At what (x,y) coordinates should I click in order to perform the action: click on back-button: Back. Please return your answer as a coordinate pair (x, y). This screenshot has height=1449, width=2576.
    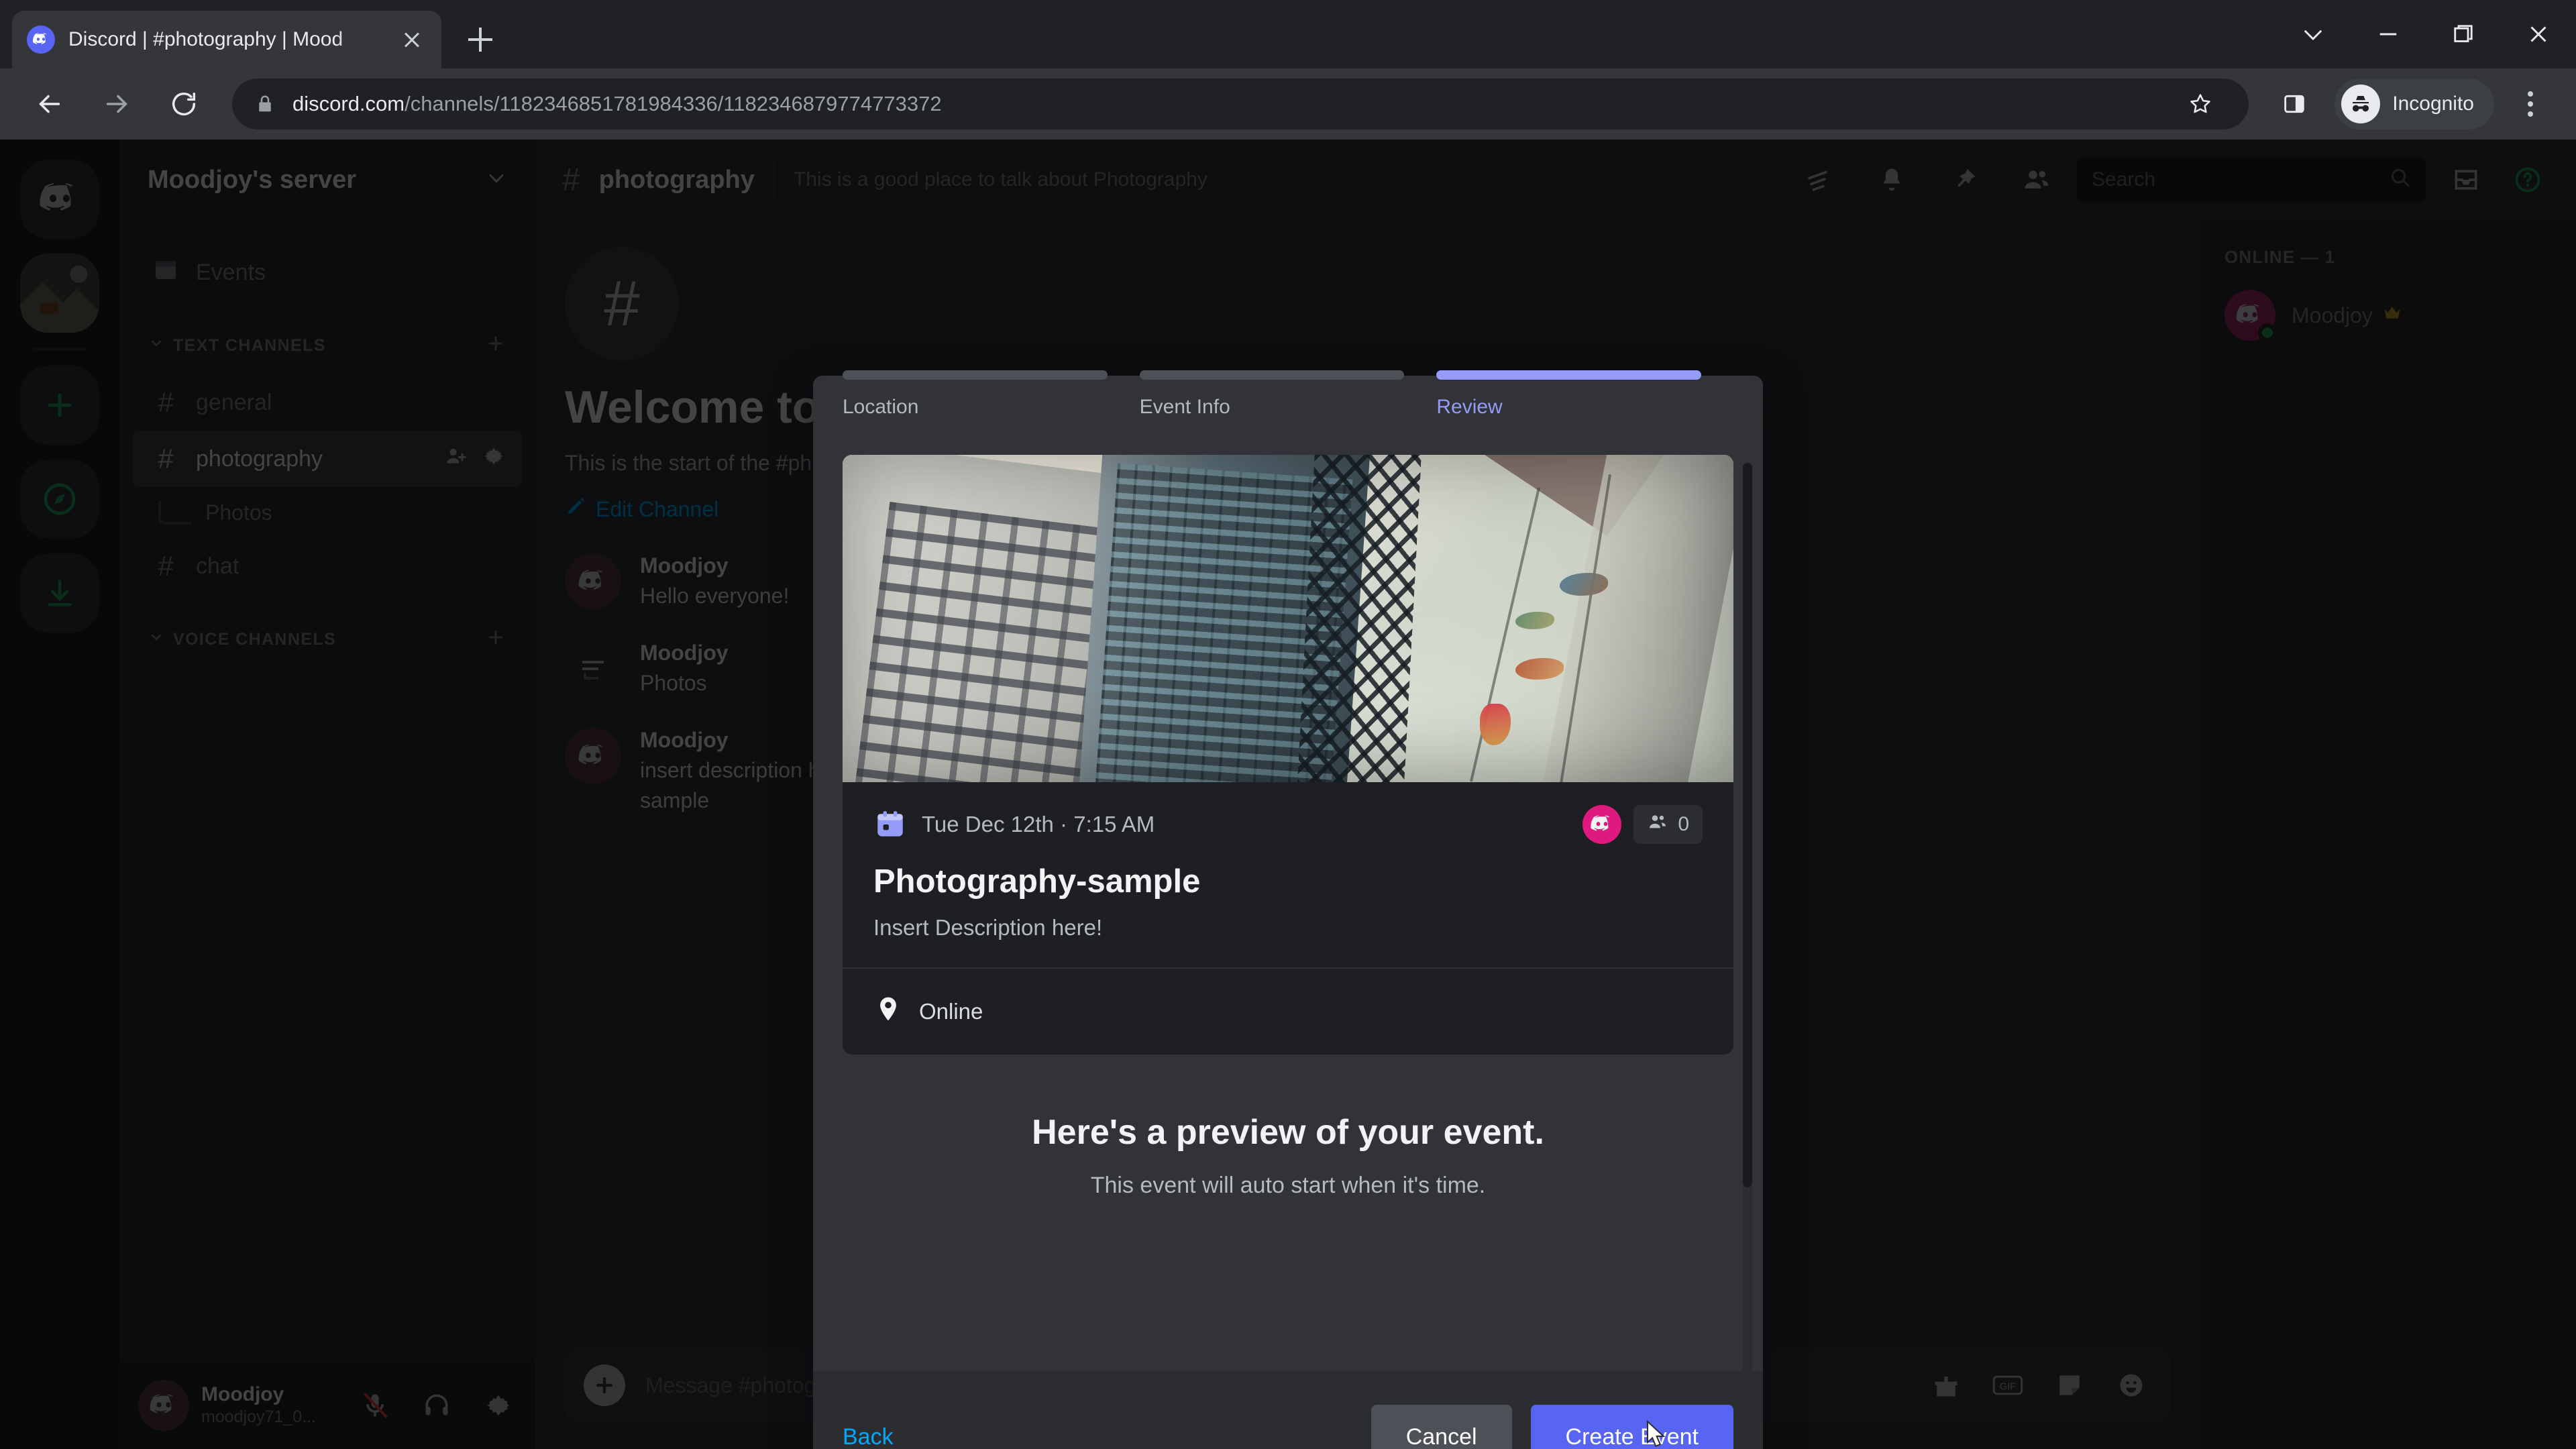
    Looking at the image, I should click on (1097, 1436).